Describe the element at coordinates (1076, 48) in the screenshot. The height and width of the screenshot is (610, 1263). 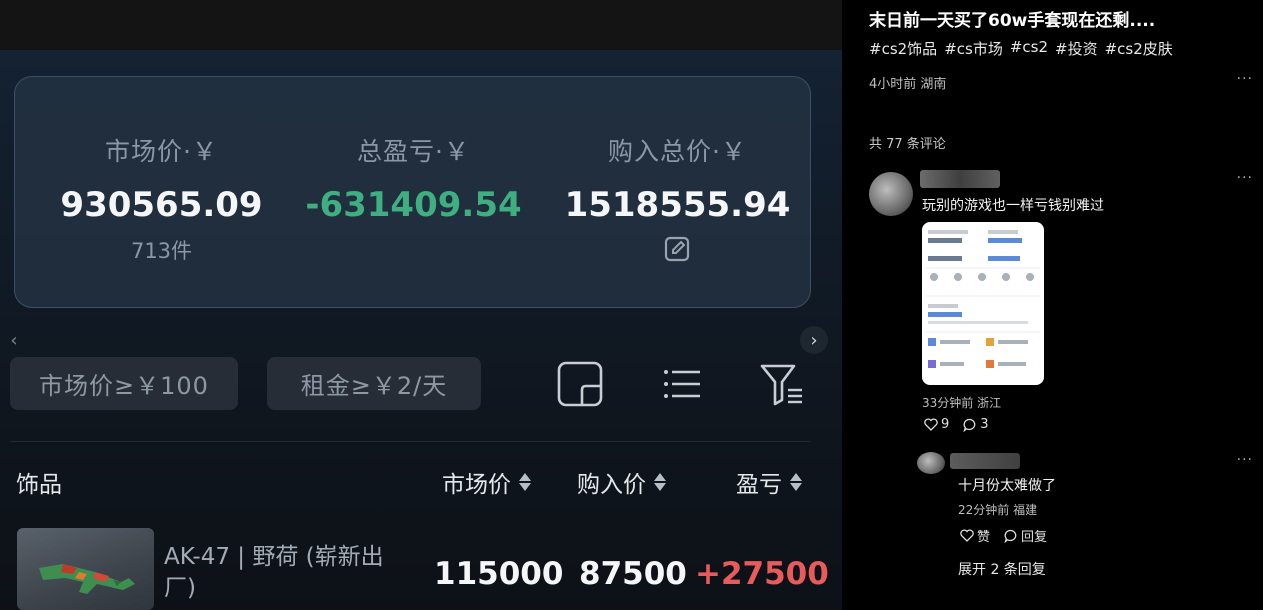
I see `hashtag: #投资` at that location.